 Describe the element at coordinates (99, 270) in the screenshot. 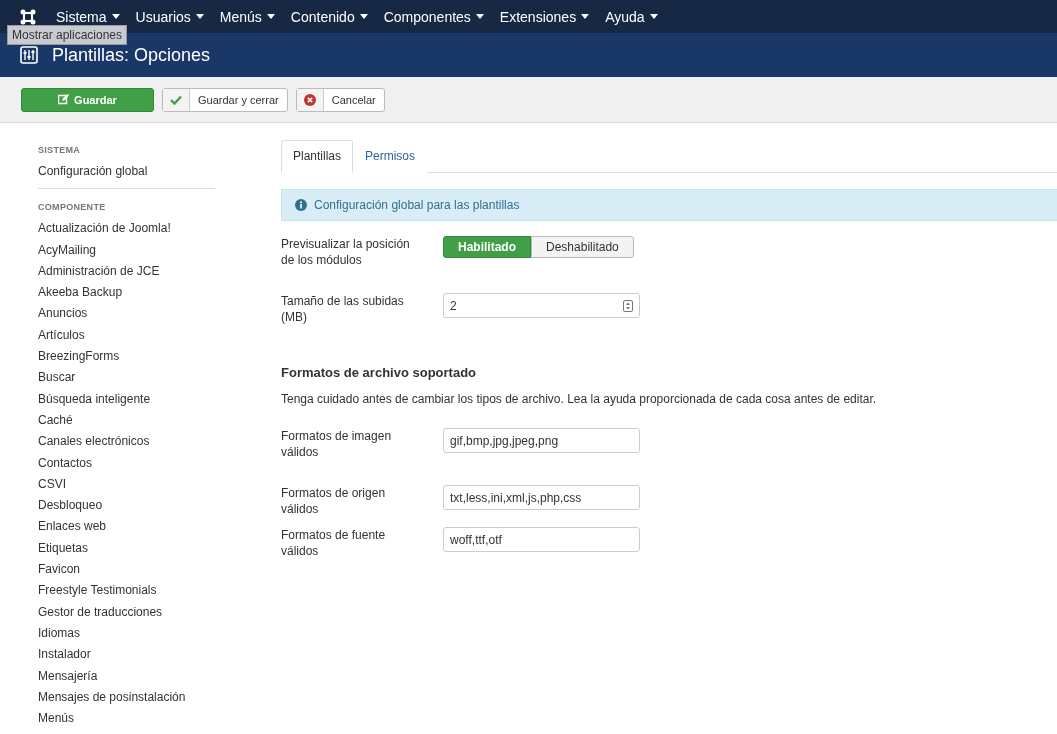

I see `sidebar-link: Administración de JCE` at that location.